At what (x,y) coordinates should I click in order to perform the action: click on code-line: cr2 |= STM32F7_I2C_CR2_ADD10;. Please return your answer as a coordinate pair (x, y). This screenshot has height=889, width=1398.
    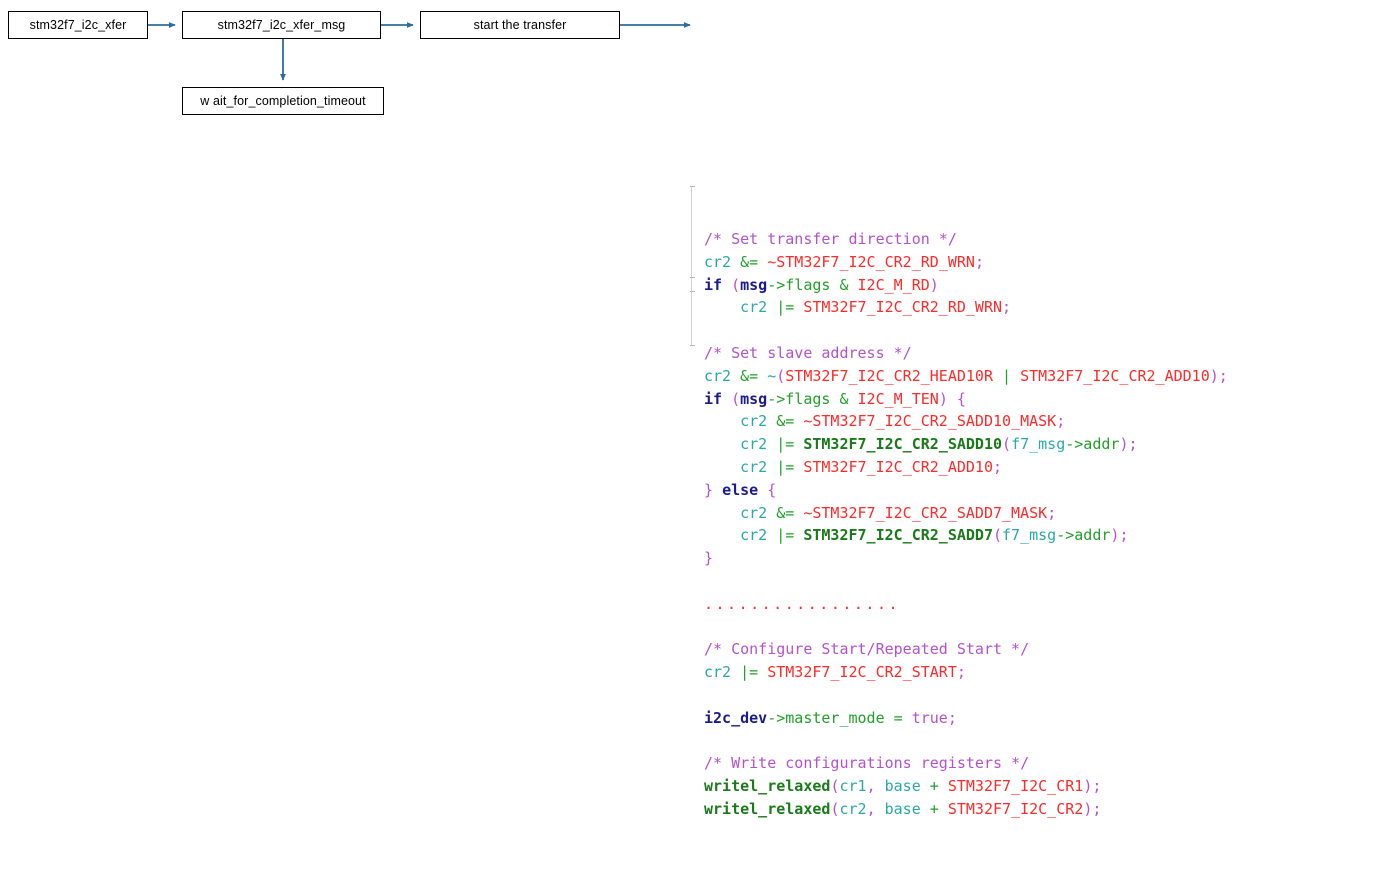
    Looking at the image, I should click on (871, 466).